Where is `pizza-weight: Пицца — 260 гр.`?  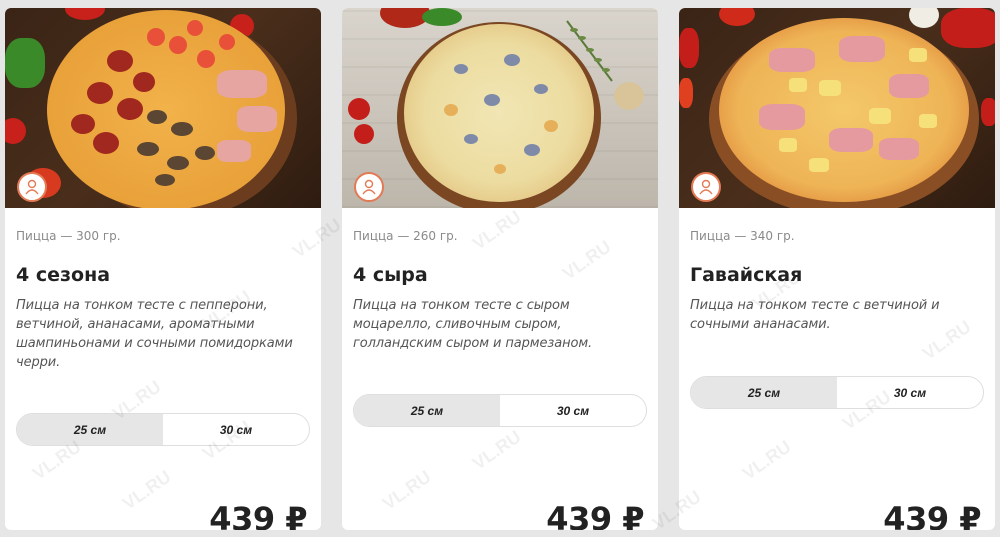 pizza-weight: Пицца — 260 гр. is located at coordinates (405, 236).